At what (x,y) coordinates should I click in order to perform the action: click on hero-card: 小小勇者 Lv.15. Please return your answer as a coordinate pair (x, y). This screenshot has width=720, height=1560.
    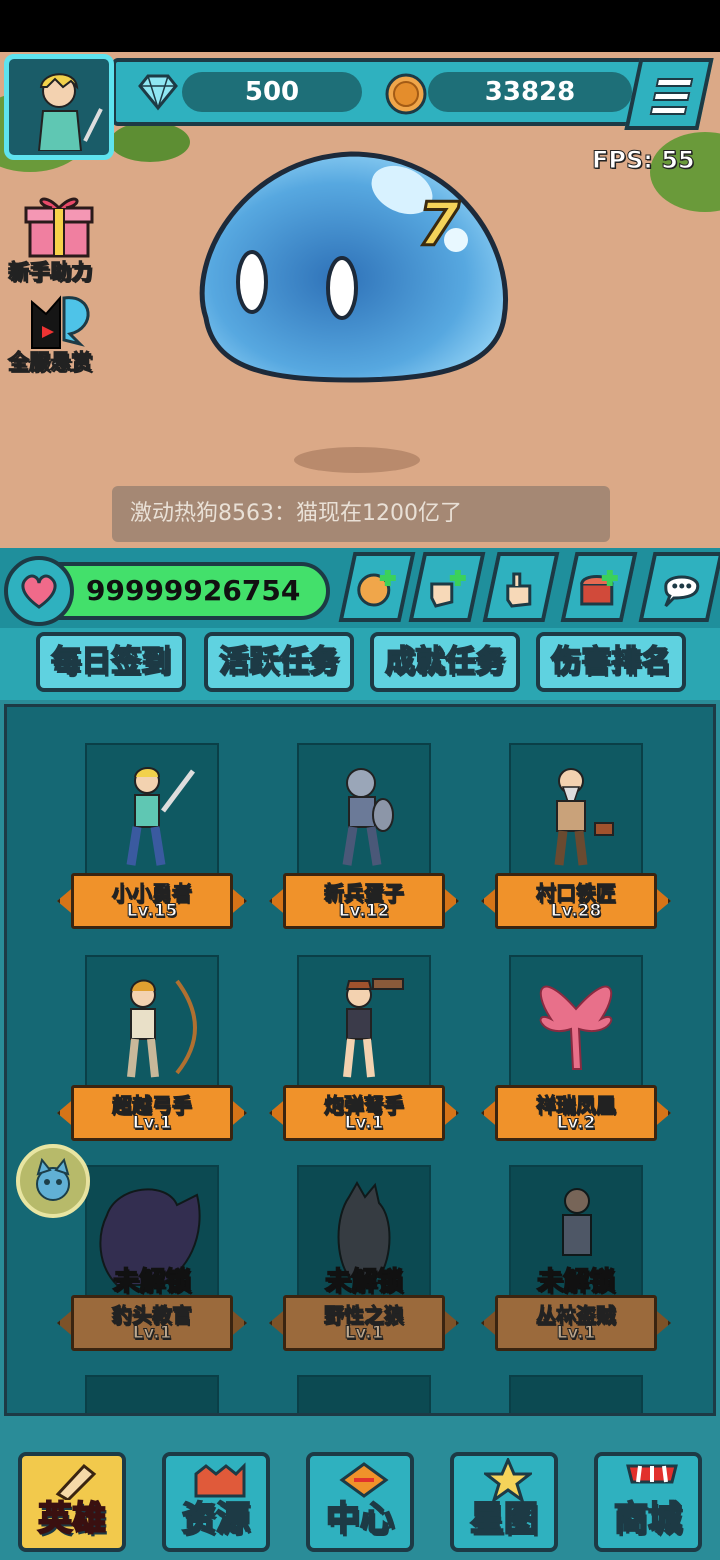
    Looking at the image, I should click on (152, 843).